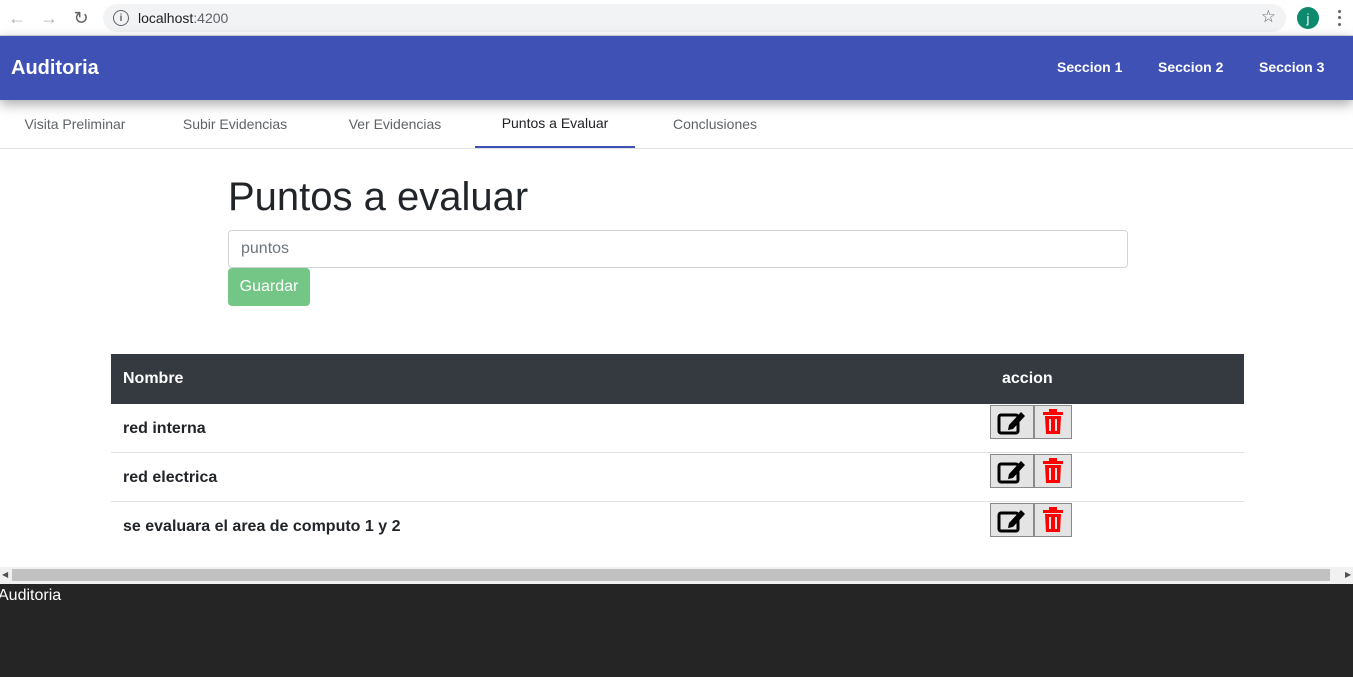 This screenshot has height=677, width=1353. I want to click on nav-seccion-1: Seccion 1, so click(1089, 67).